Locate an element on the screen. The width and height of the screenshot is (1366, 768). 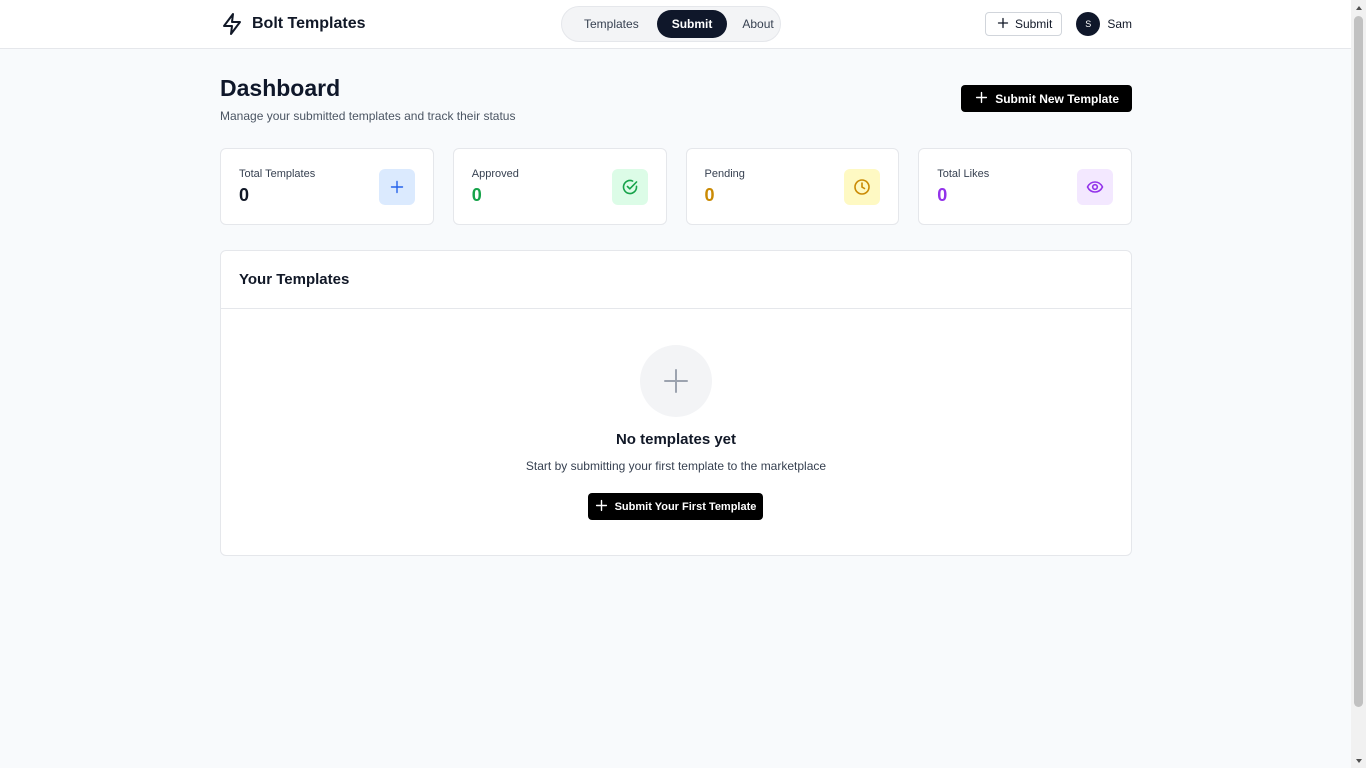
brand-name: Bolt Templates is located at coordinates (309, 23).